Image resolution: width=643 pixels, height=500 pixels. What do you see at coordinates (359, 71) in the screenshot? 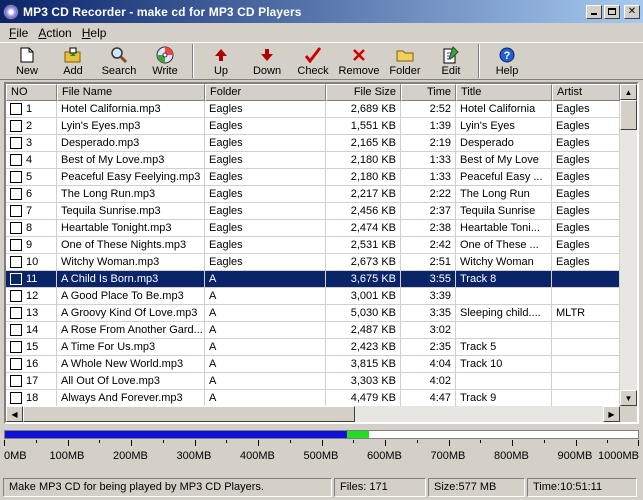
I see `remove-label: Remove` at bounding box center [359, 71].